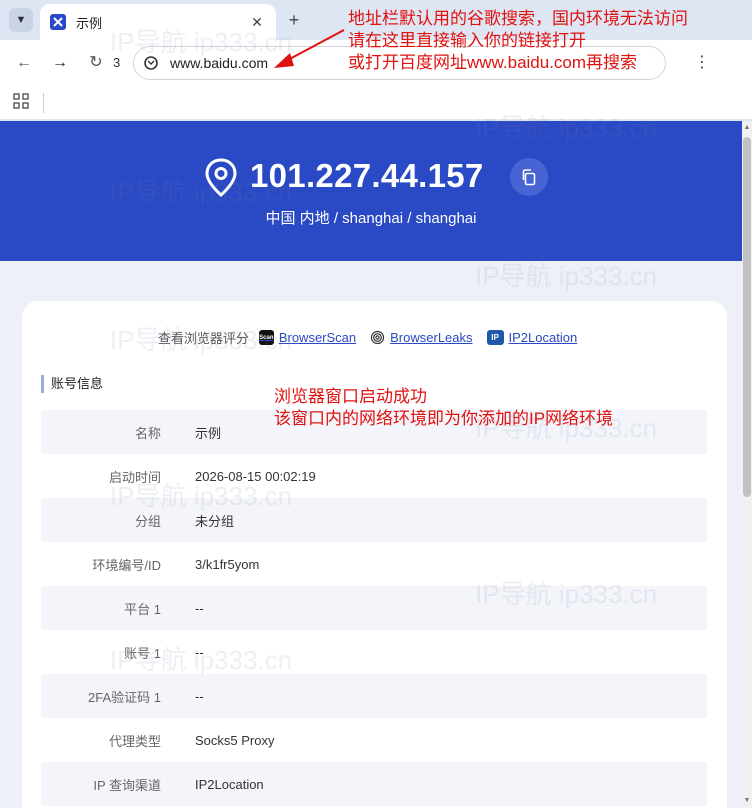 The width and height of the screenshot is (752, 808). I want to click on tab-search-chevron-icon: ▼, so click(21, 20).